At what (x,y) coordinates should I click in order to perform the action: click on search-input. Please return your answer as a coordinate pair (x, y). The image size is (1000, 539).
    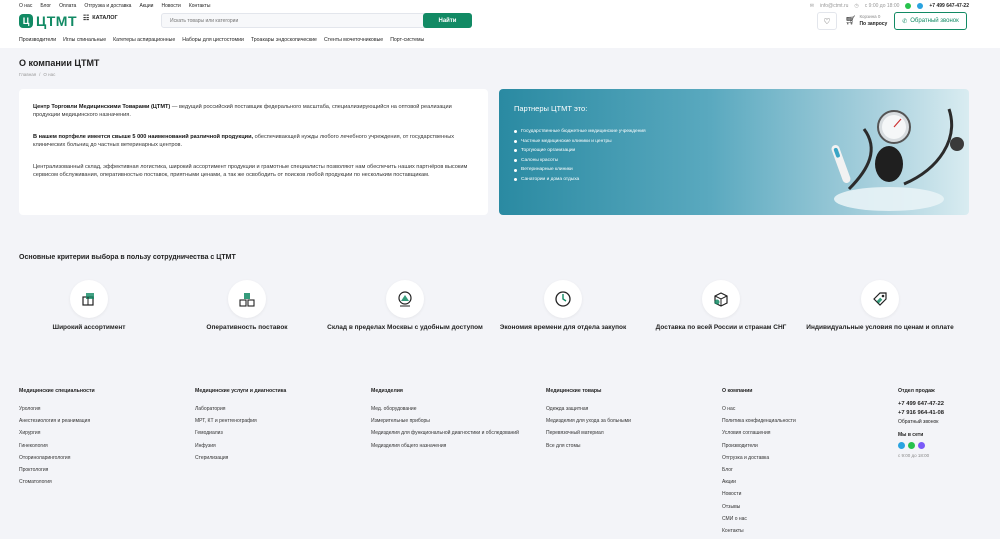
    Looking at the image, I should click on (287, 20).